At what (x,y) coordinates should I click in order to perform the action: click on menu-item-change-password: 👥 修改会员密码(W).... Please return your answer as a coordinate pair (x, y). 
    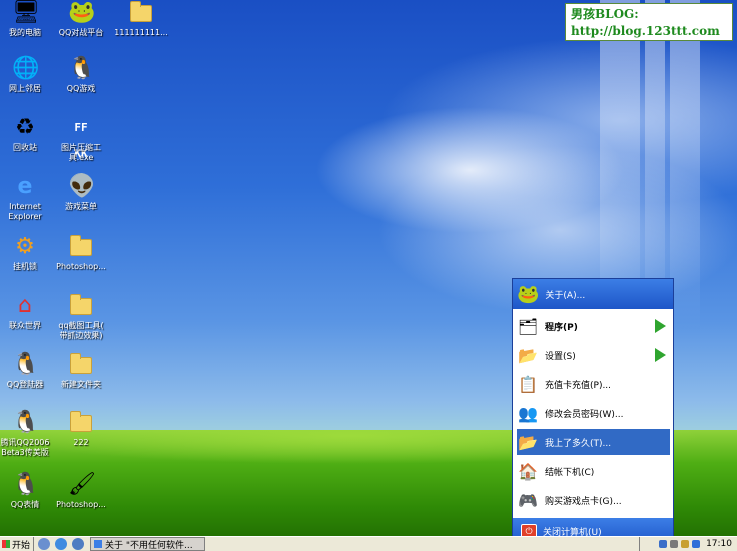
    Looking at the image, I should click on (593, 413).